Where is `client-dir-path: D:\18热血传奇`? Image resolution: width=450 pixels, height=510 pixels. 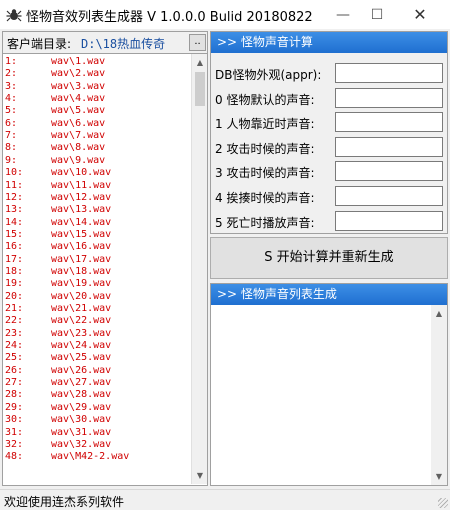
client-dir-path: D:\18热血传奇 is located at coordinates (123, 43).